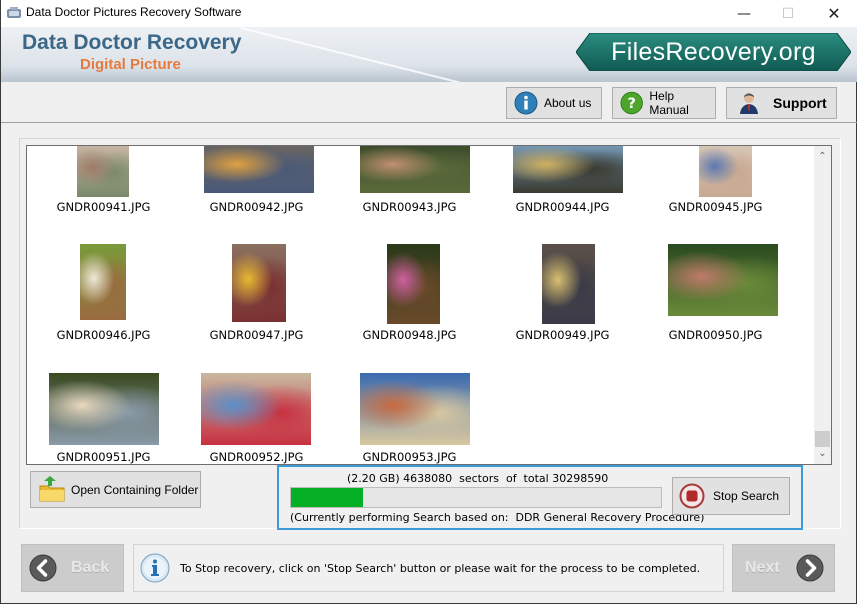  Describe the element at coordinates (103, 207) in the screenshot. I see `file-name-label: GNDR00941.JPG` at that location.